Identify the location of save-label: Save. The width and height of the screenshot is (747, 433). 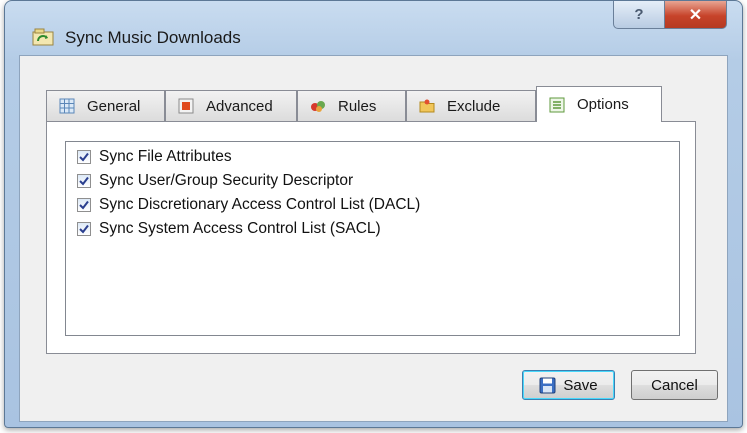
(580, 385).